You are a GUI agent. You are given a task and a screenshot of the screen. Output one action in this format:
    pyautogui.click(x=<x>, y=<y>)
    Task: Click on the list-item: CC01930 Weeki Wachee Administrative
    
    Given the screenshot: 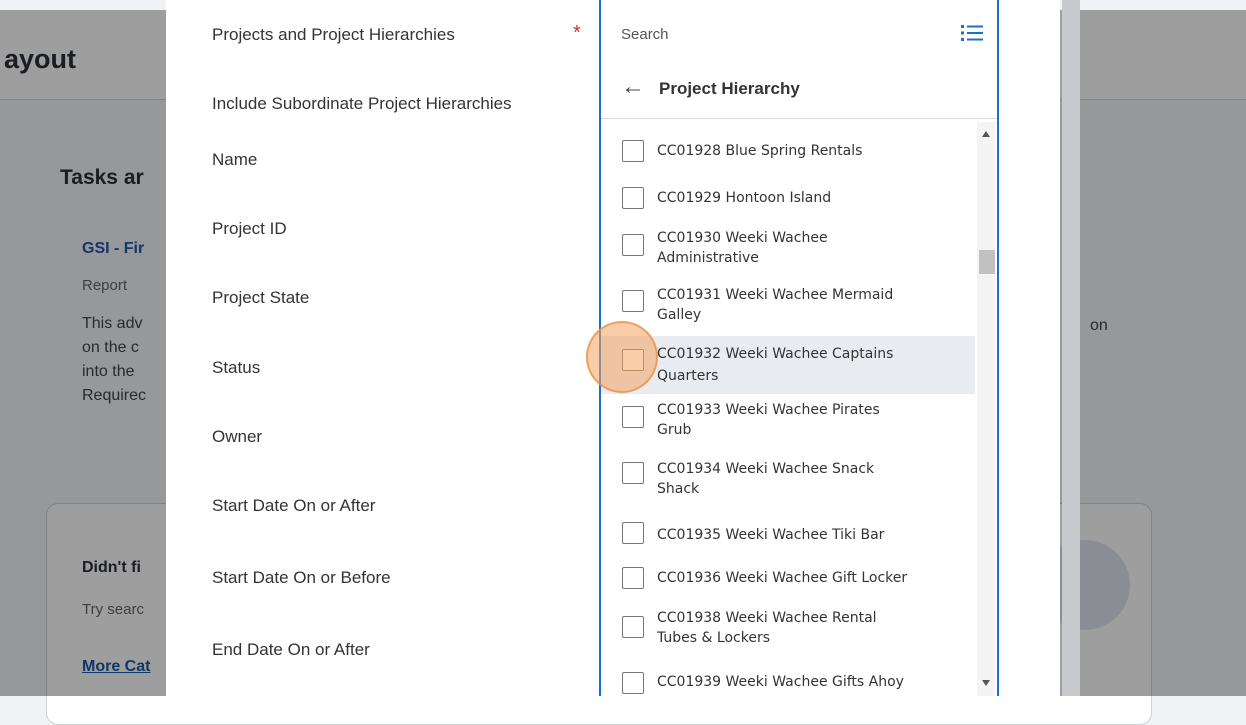 What is the action you would take?
    pyautogui.click(x=788, y=246)
    